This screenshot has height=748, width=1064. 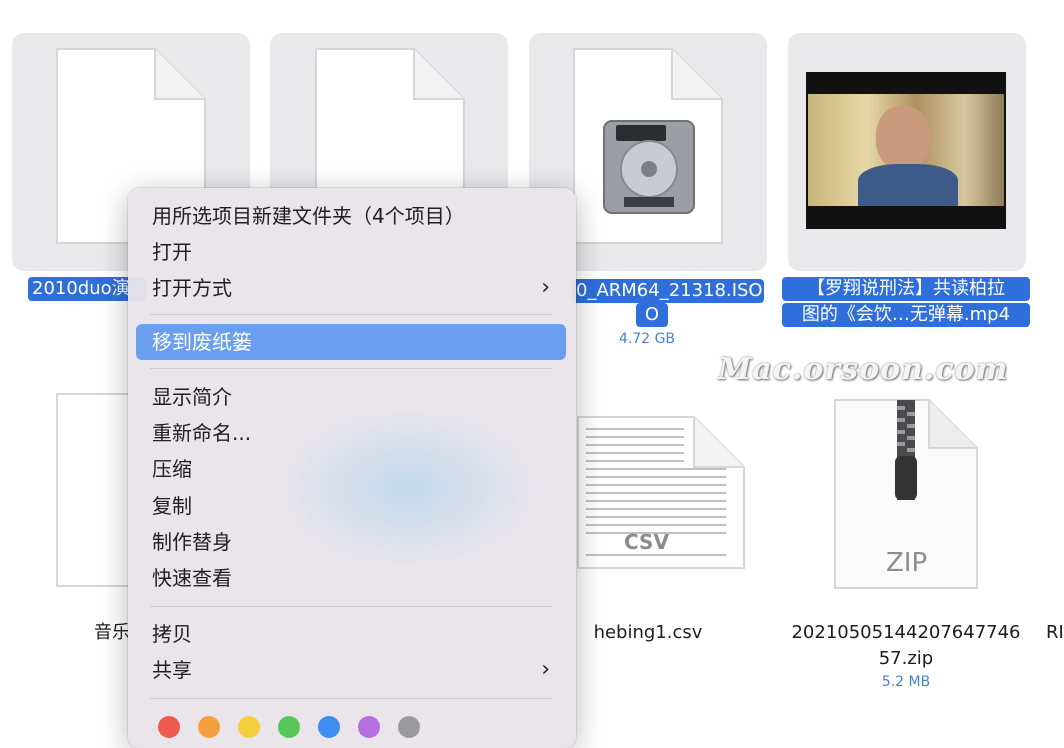 What do you see at coordinates (289, 727) in the screenshot?
I see `tag-green` at bounding box center [289, 727].